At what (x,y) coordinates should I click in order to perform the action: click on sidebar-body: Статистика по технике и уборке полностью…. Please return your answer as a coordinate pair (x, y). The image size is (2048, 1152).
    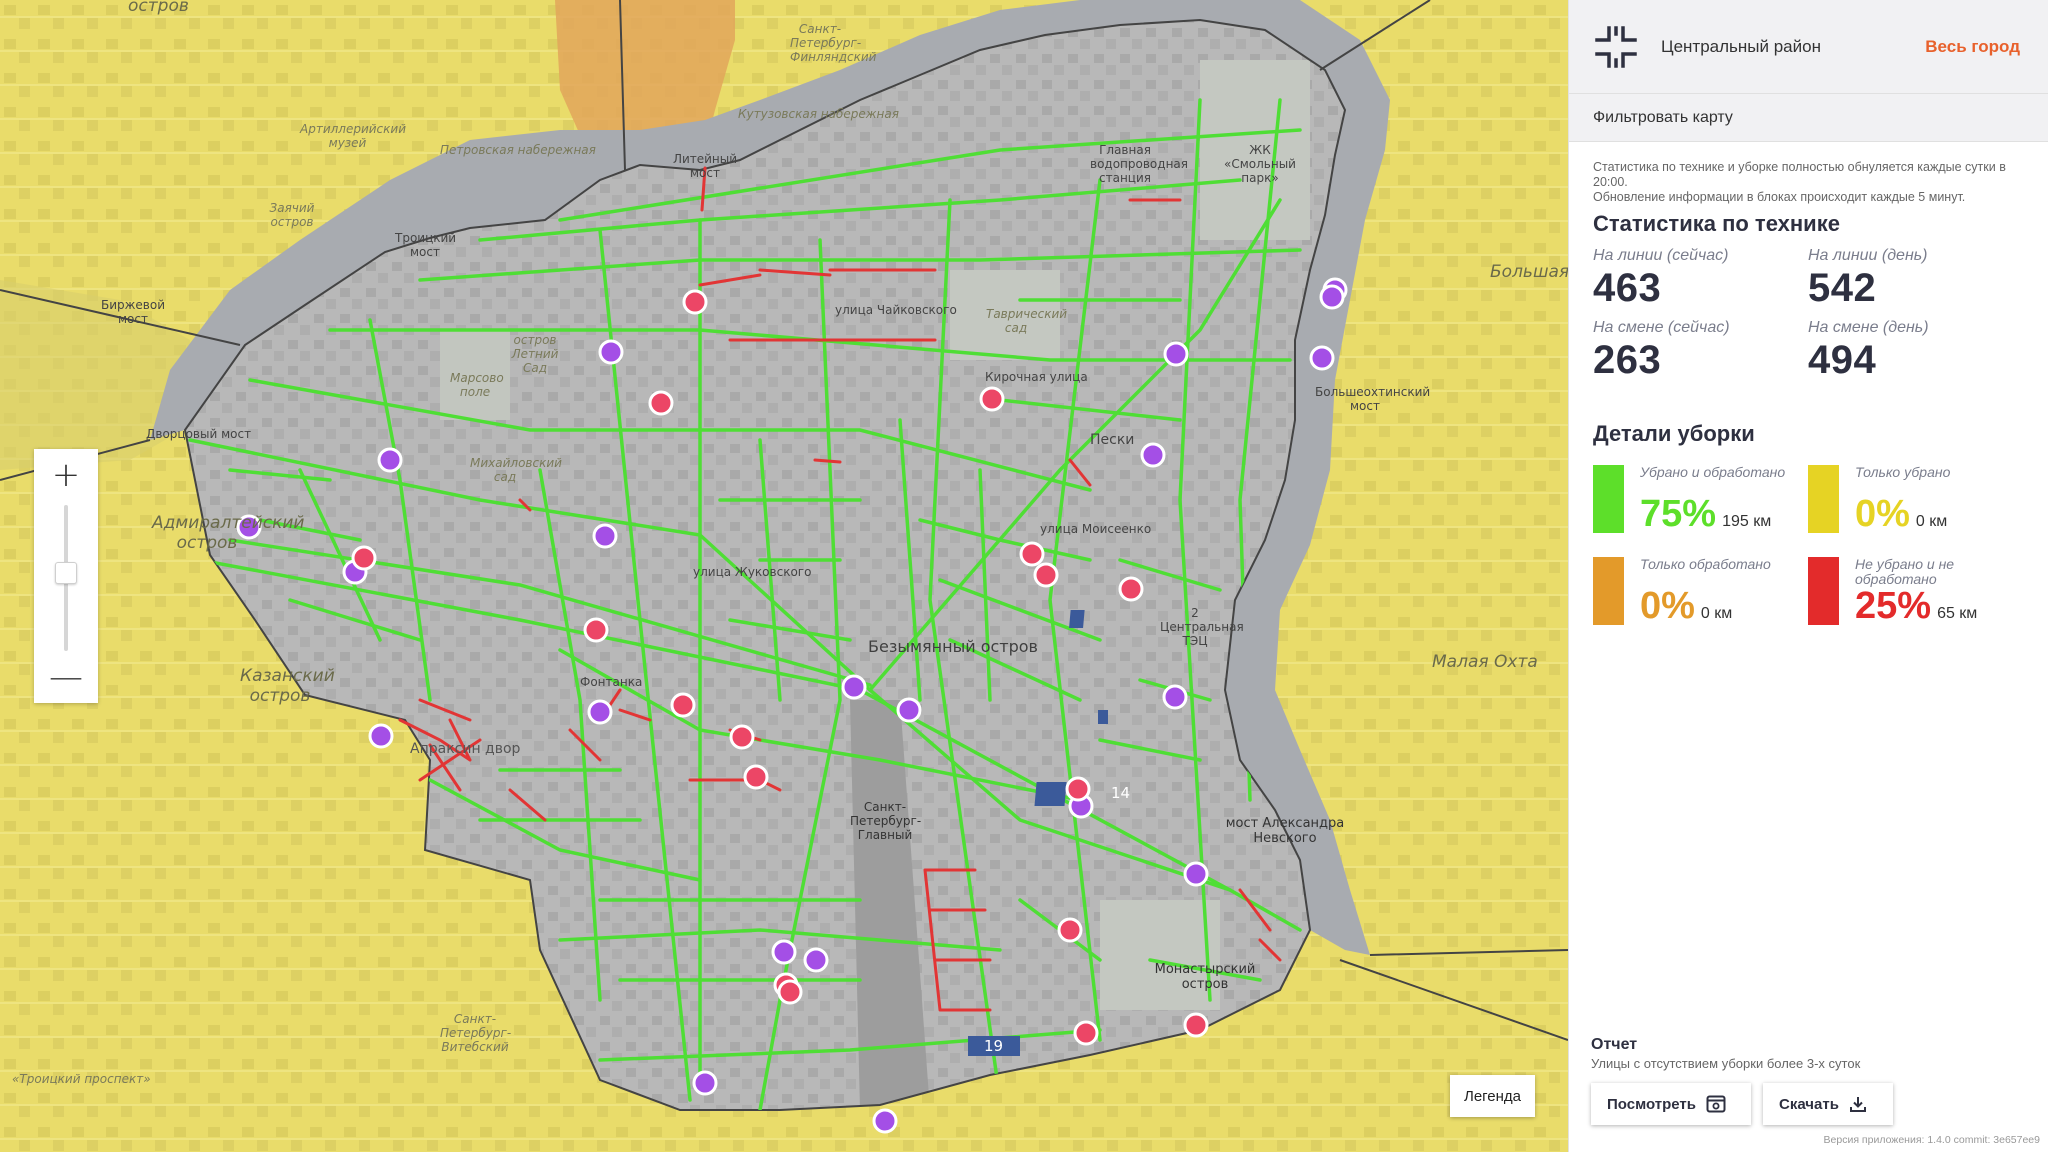
    Looking at the image, I should click on (1808, 383).